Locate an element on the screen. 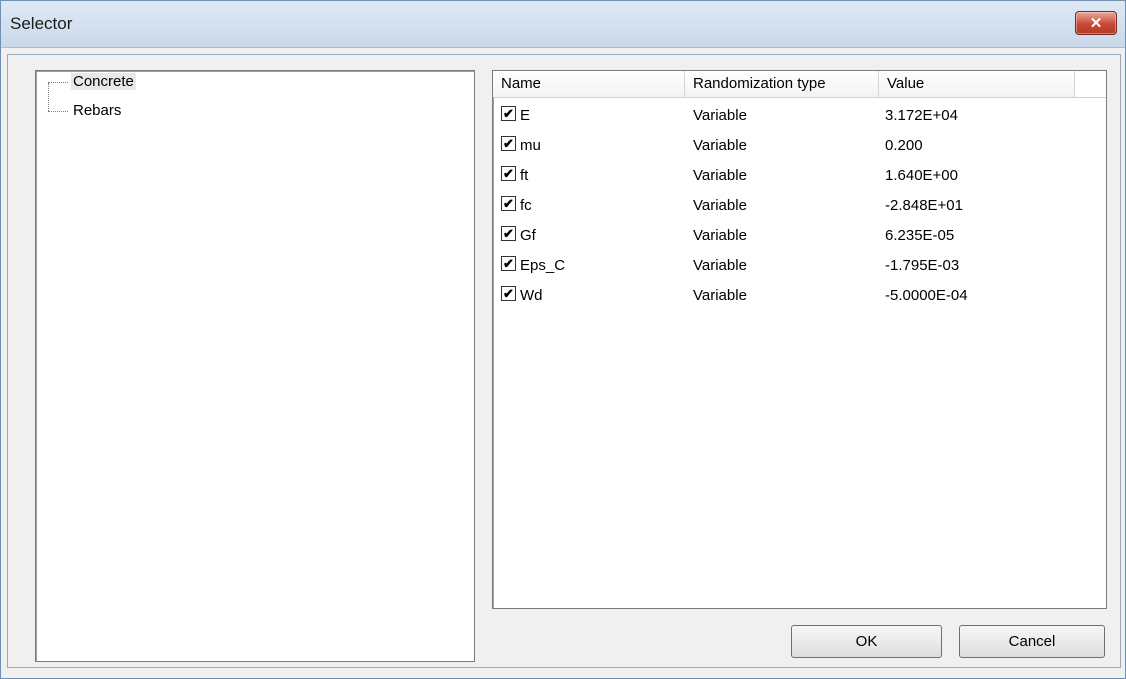  window-title: Selector is located at coordinates (41, 23).